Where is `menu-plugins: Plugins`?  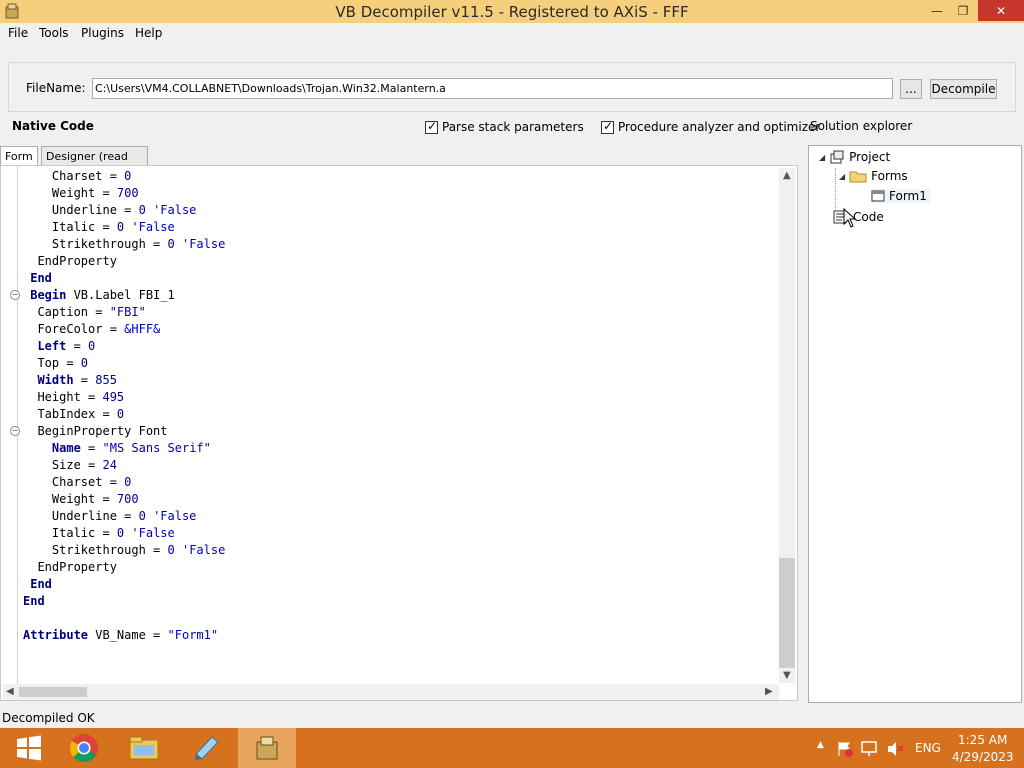 menu-plugins: Plugins is located at coordinates (102, 33).